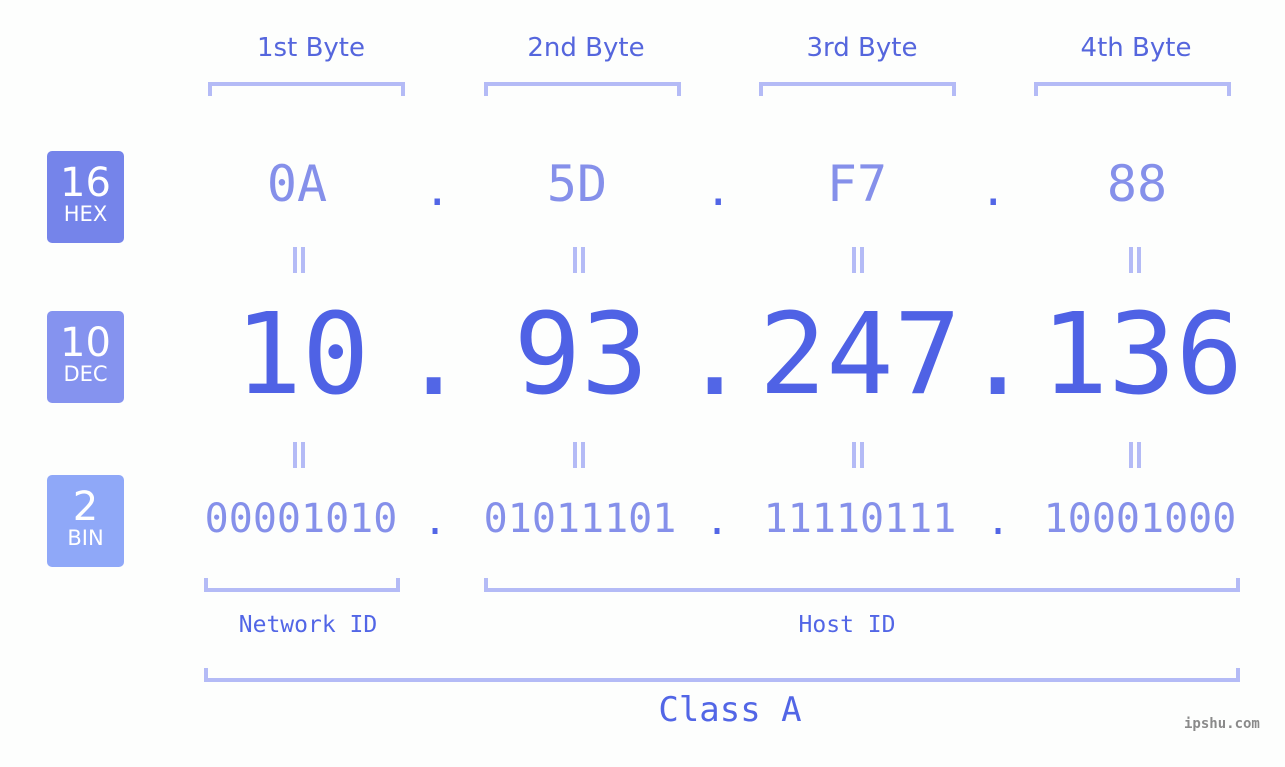  I want to click on hex-byte-1: 0A, so click(297, 184).